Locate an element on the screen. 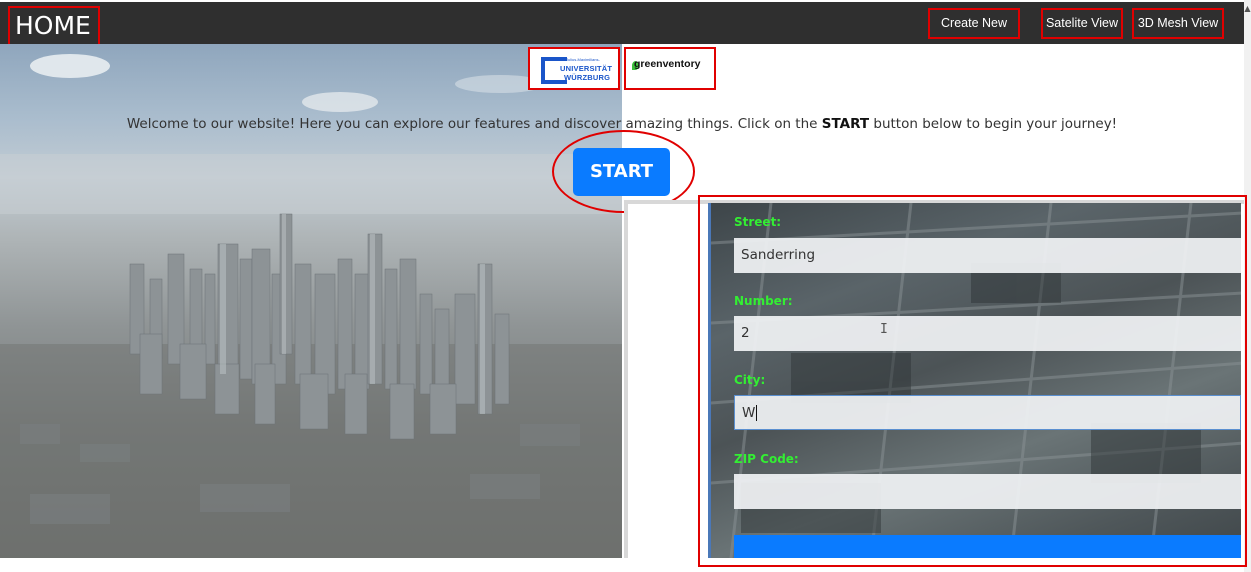  welcome-text-start: START is located at coordinates (845, 124).